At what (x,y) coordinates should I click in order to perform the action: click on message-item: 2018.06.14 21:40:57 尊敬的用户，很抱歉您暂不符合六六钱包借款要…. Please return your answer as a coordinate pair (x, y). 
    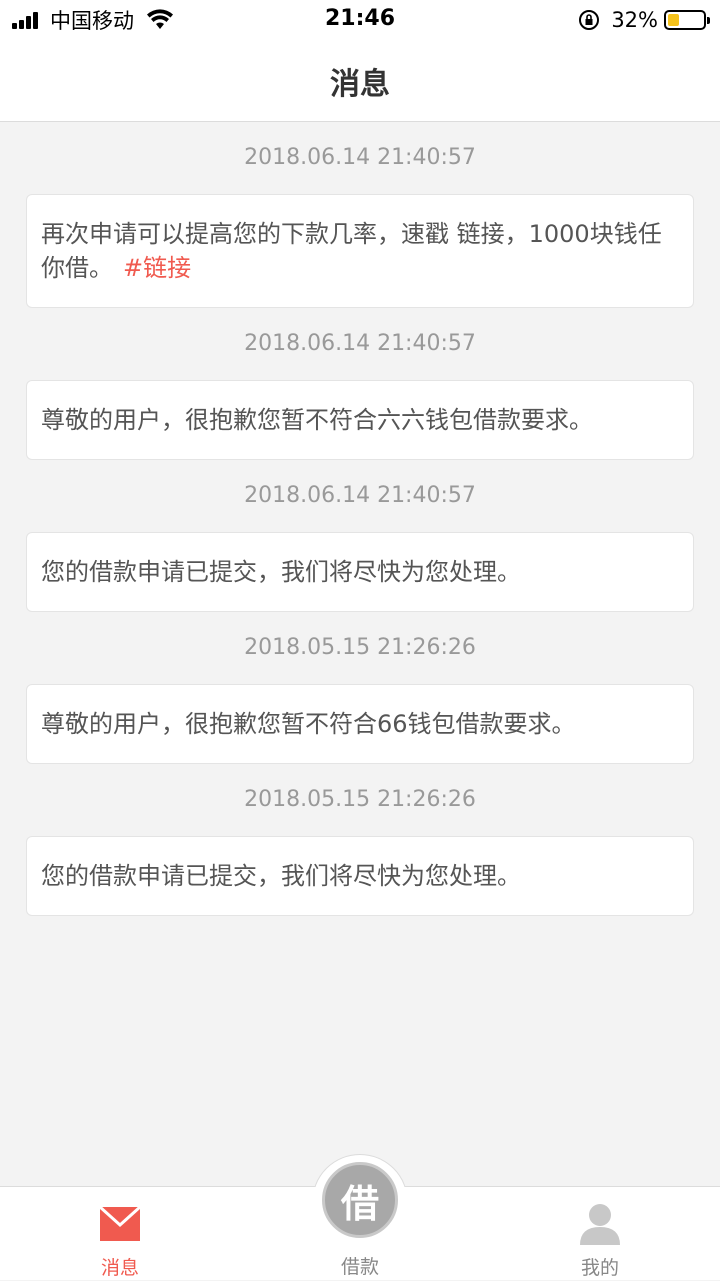
    Looking at the image, I should click on (360, 384).